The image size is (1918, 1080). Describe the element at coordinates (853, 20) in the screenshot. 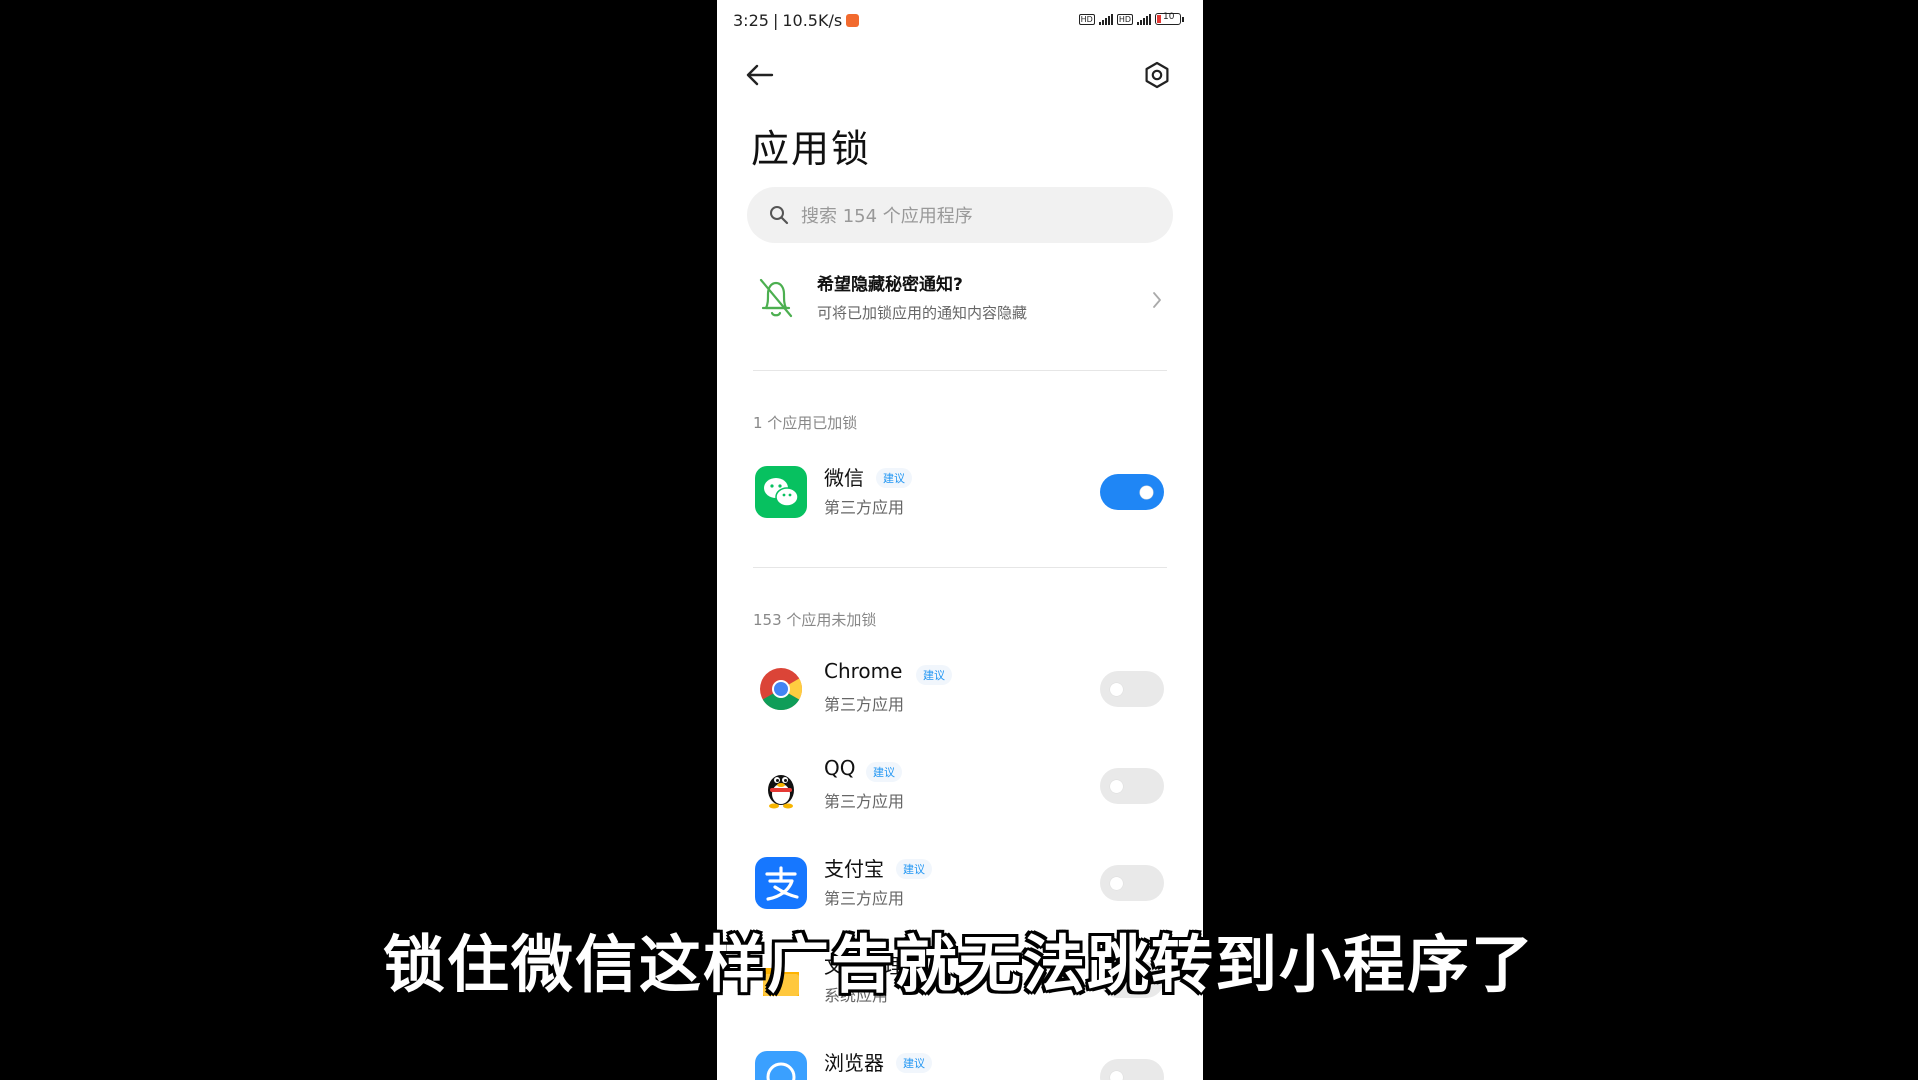

I see `screen-record-icon` at that location.